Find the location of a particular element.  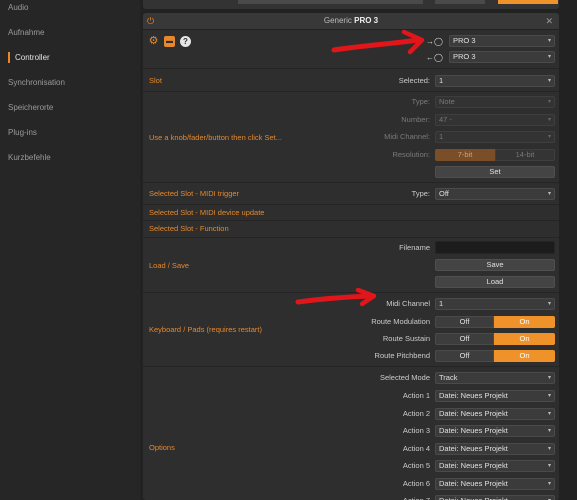

selected-label: Selected: is located at coordinates (414, 80).